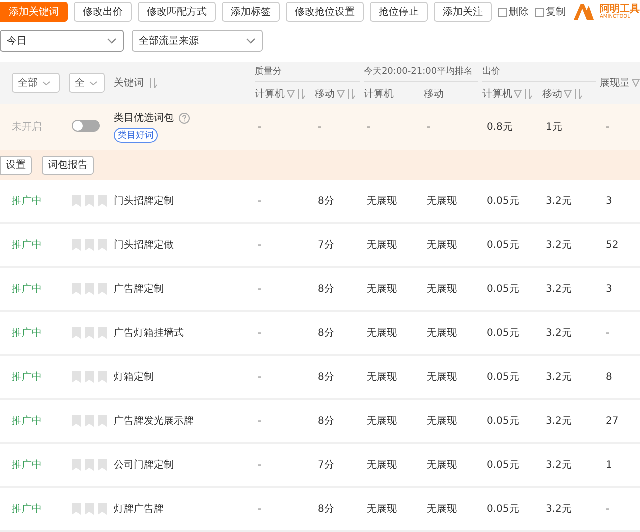 Image resolution: width=640 pixels, height=532 pixels. What do you see at coordinates (610, 377) in the screenshot?
I see `table-cell-text: 8` at bounding box center [610, 377].